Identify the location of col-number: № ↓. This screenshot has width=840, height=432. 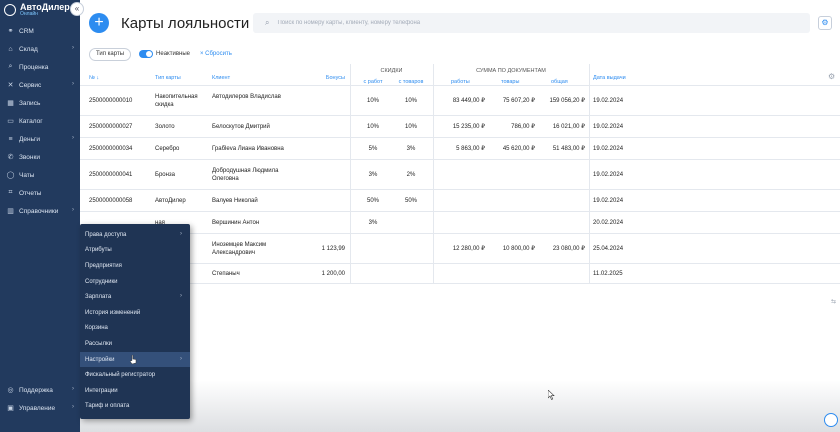
(94, 78).